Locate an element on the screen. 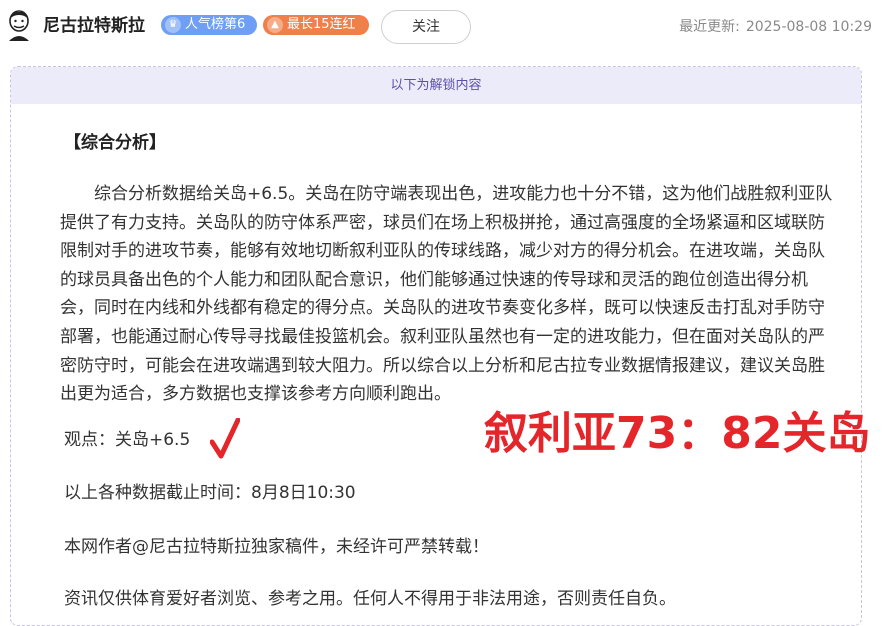 Image resolution: width=885 pixels, height=626 pixels. crown-icon: ♛ is located at coordinates (173, 25).